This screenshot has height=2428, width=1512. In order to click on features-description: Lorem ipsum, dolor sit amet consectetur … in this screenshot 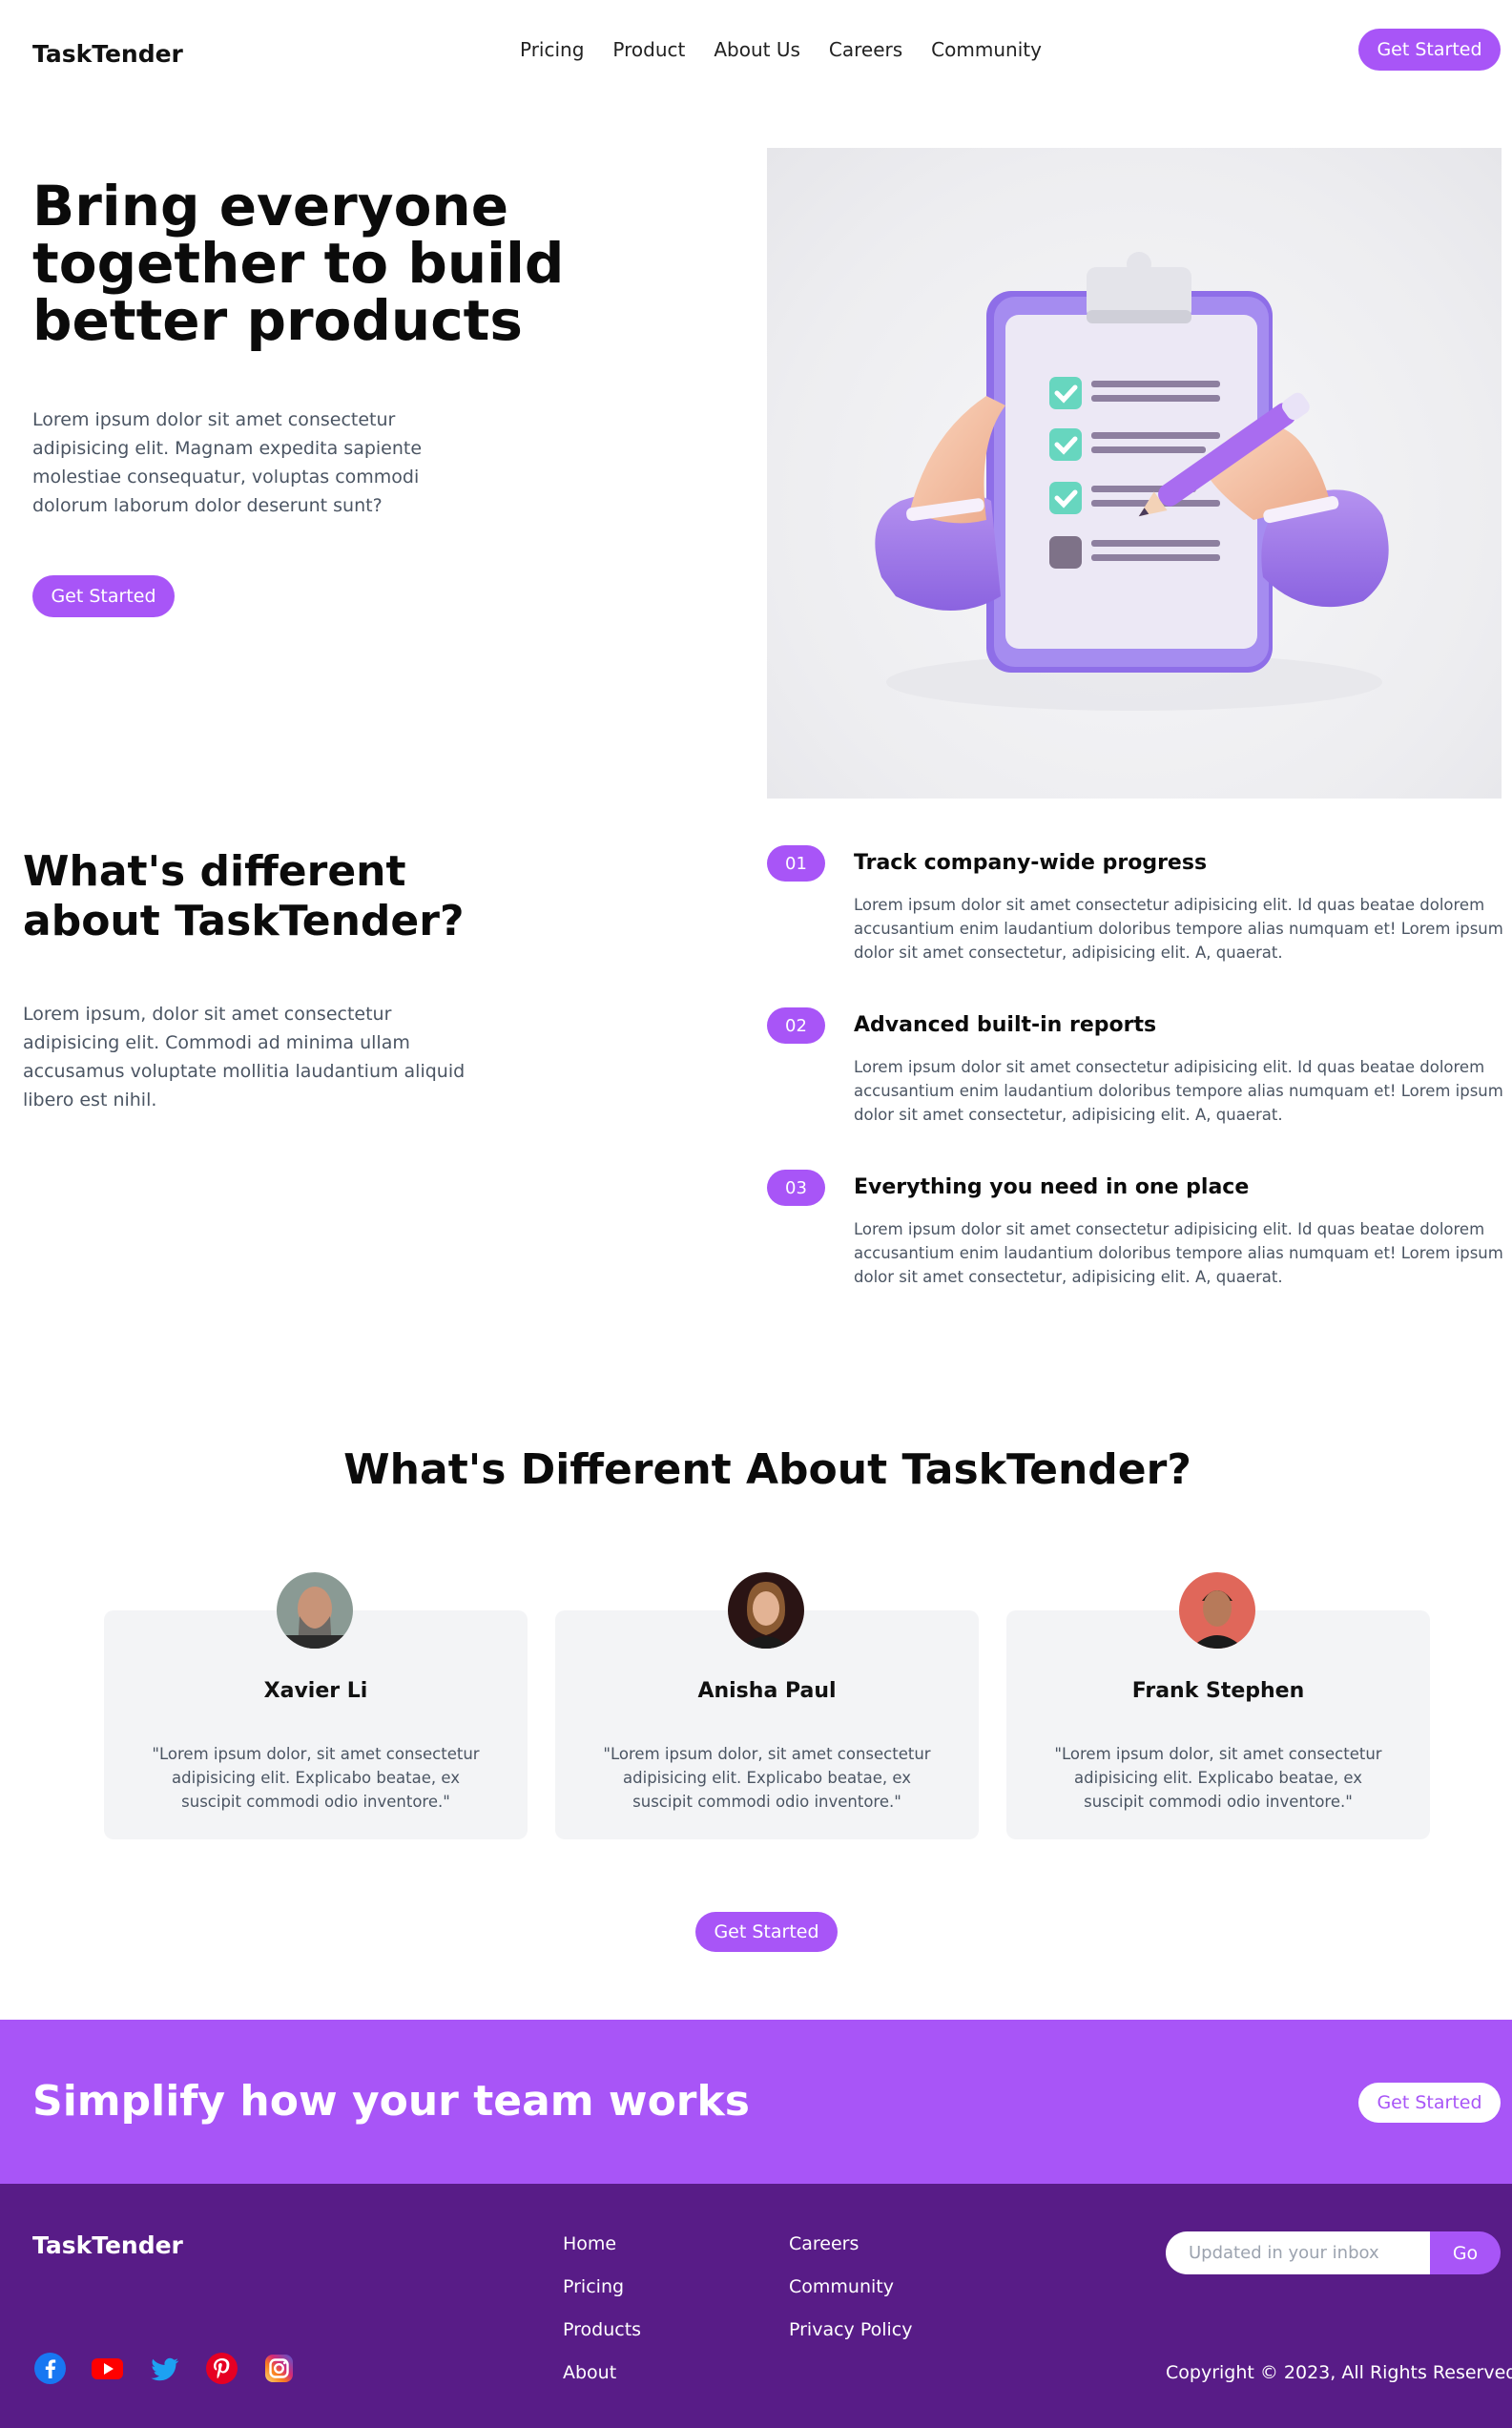, I will do `click(244, 1057)`.